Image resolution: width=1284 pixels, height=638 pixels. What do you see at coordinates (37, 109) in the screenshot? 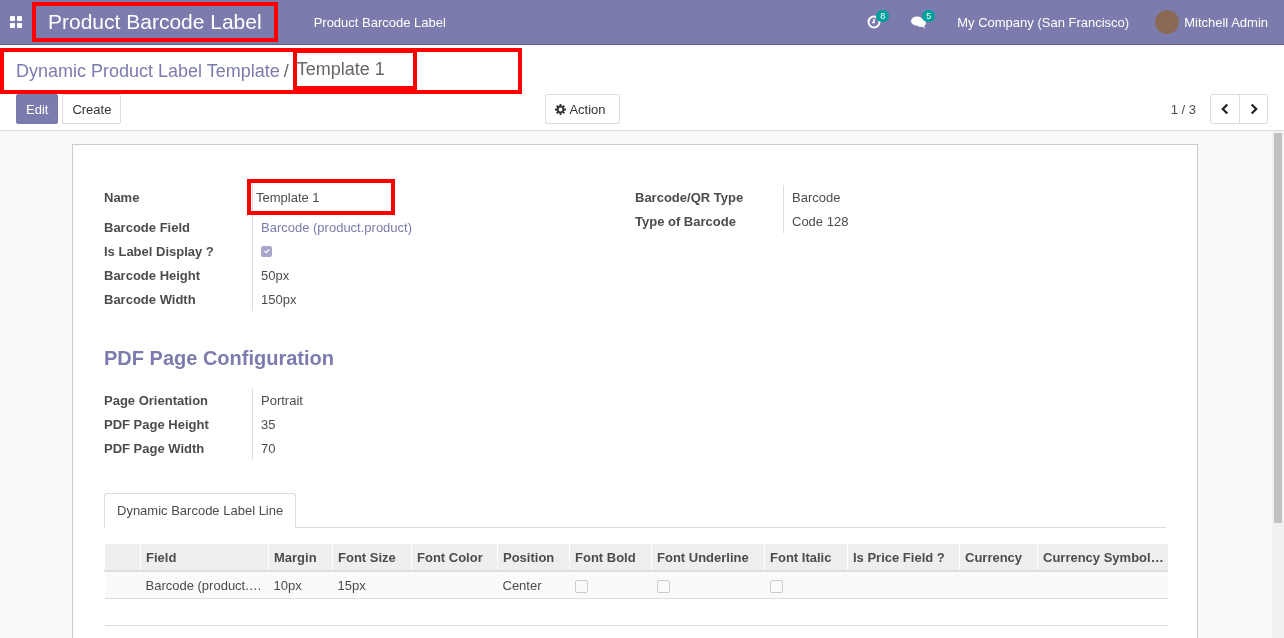
I see `edit-button: Edit` at bounding box center [37, 109].